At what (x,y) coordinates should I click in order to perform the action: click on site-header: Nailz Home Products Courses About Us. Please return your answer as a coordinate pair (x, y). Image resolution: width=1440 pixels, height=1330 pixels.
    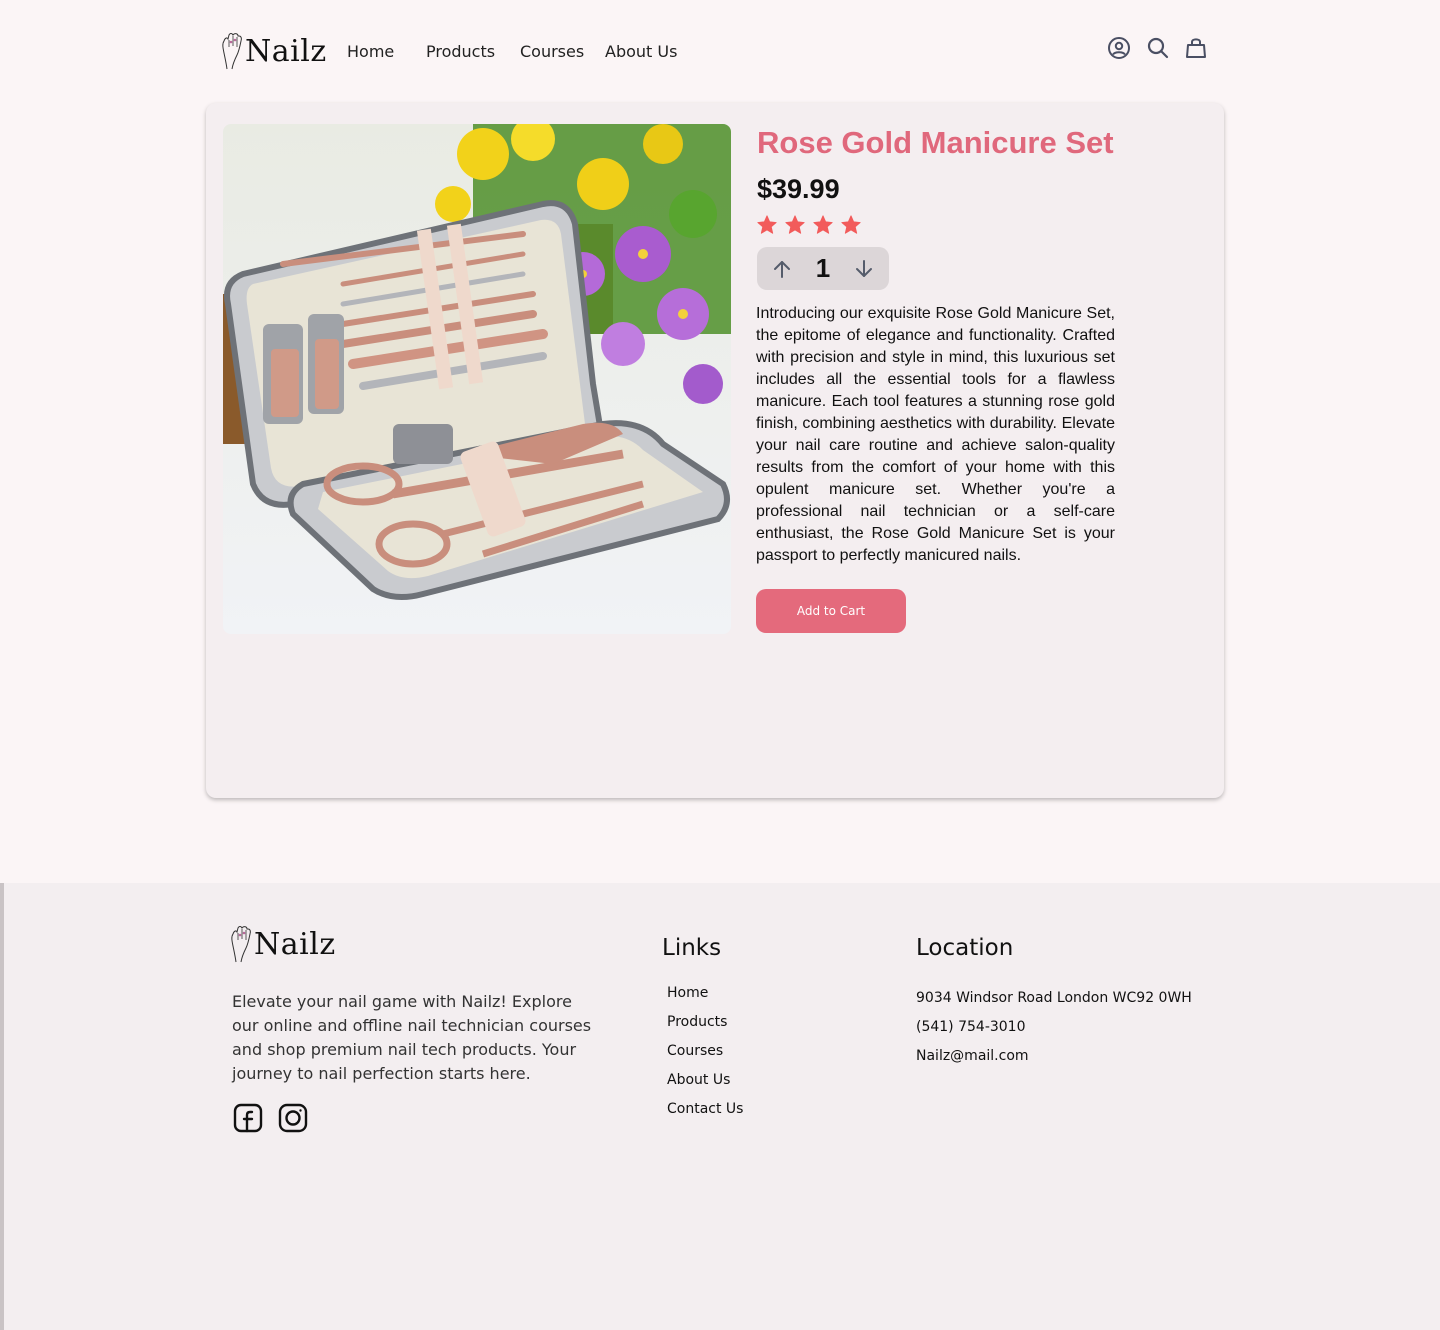
    Looking at the image, I should click on (720, 50).